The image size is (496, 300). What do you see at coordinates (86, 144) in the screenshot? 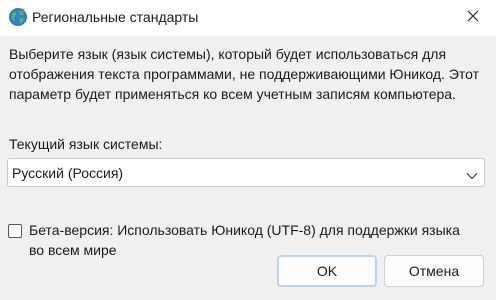
I see `current-language-label: Текущий язык системы:` at bounding box center [86, 144].